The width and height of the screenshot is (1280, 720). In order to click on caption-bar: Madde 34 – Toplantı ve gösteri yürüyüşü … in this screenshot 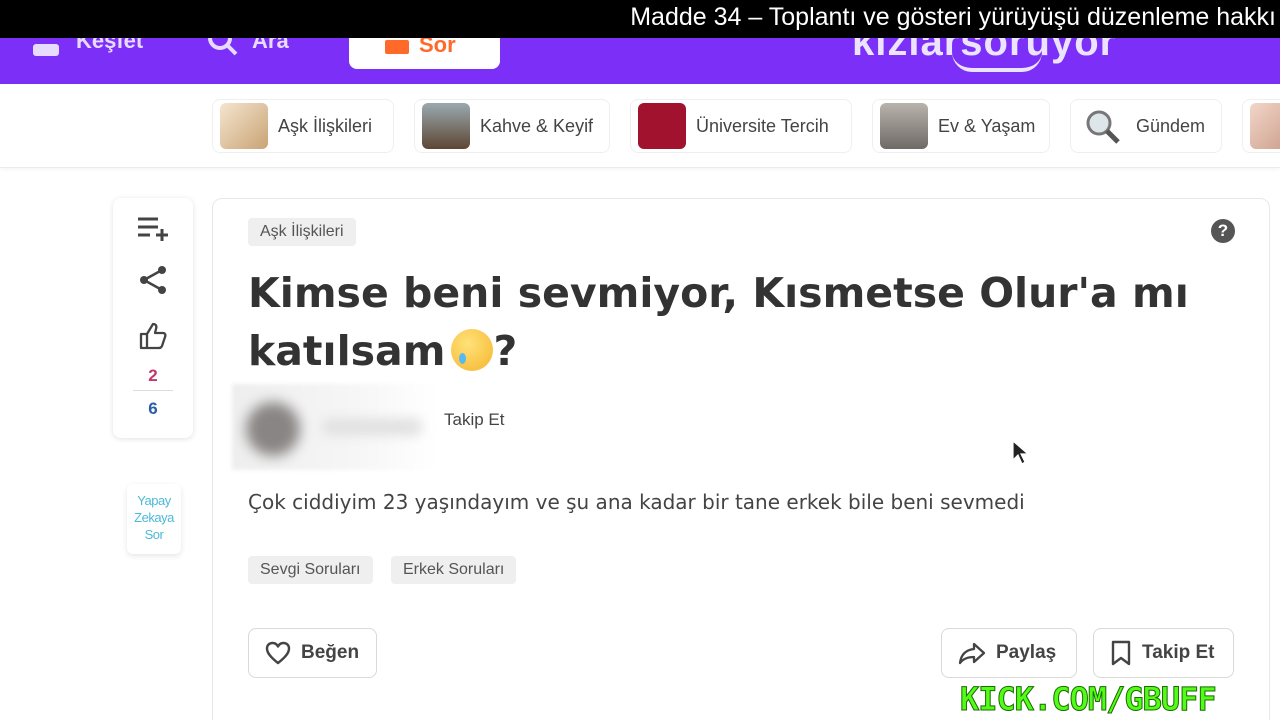, I will do `click(640, 19)`.